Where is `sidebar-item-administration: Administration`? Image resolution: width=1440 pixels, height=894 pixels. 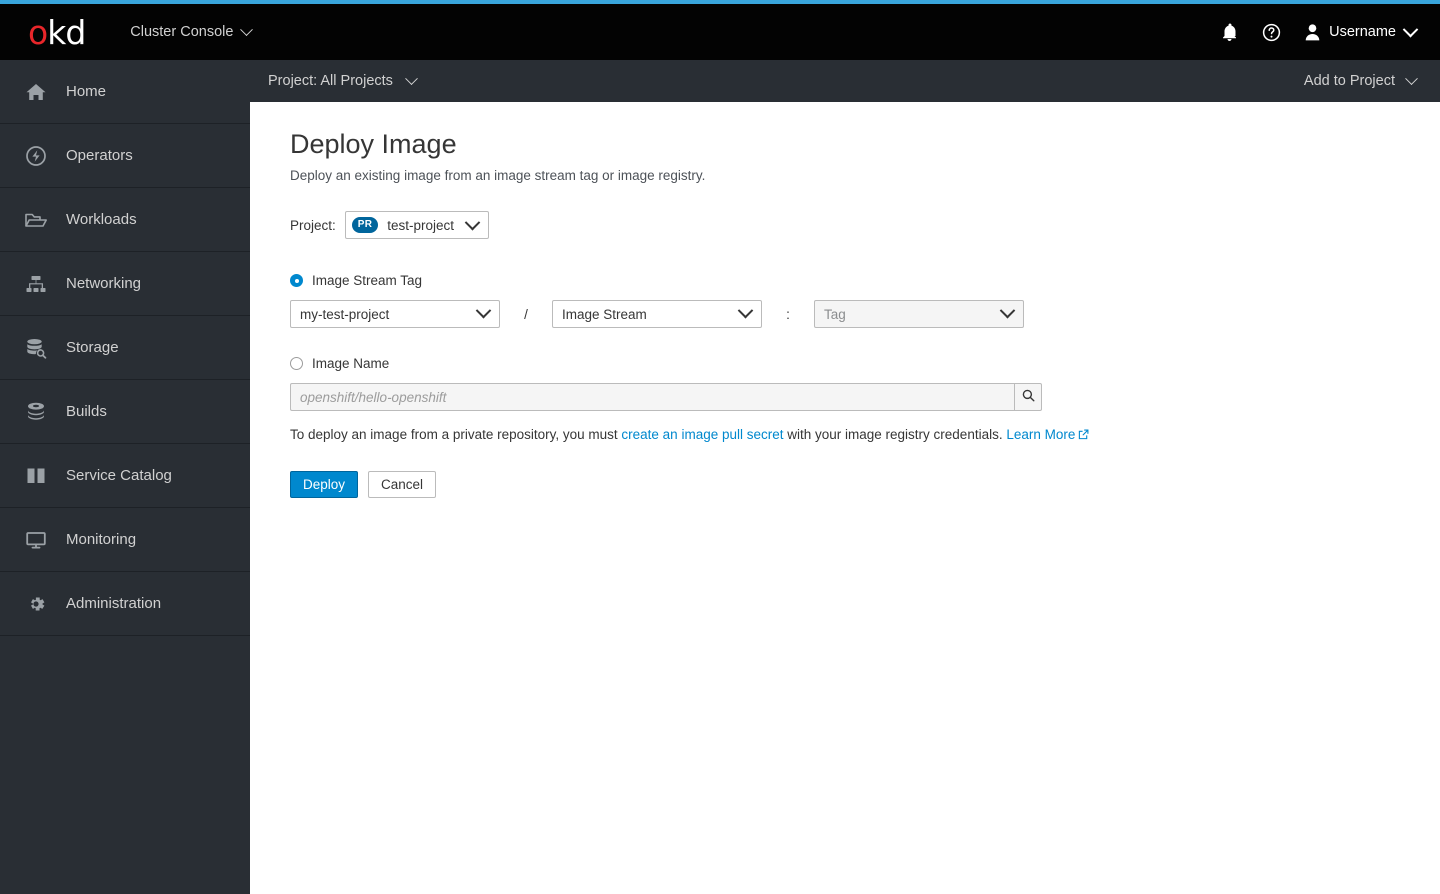
sidebar-item-administration: Administration is located at coordinates (125, 604).